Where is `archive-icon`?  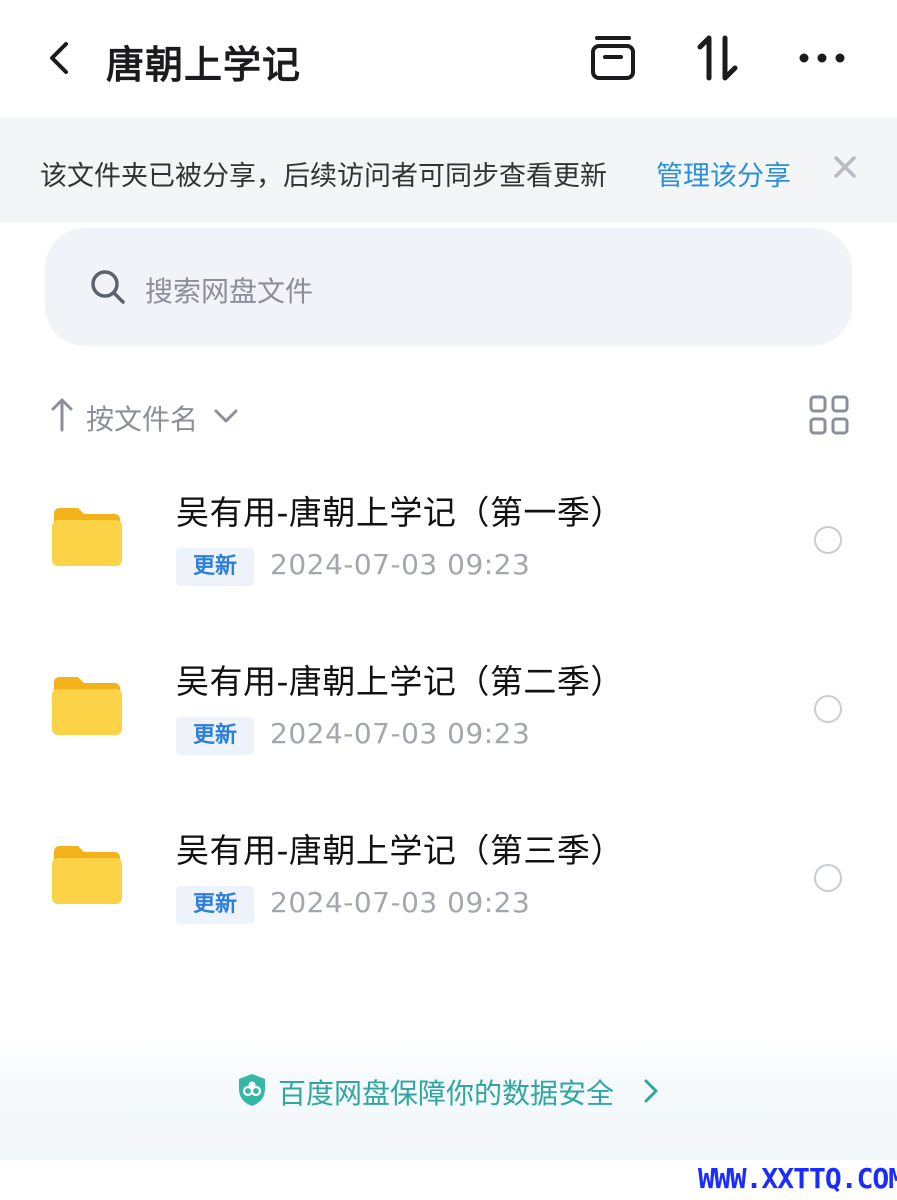
archive-icon is located at coordinates (613, 58).